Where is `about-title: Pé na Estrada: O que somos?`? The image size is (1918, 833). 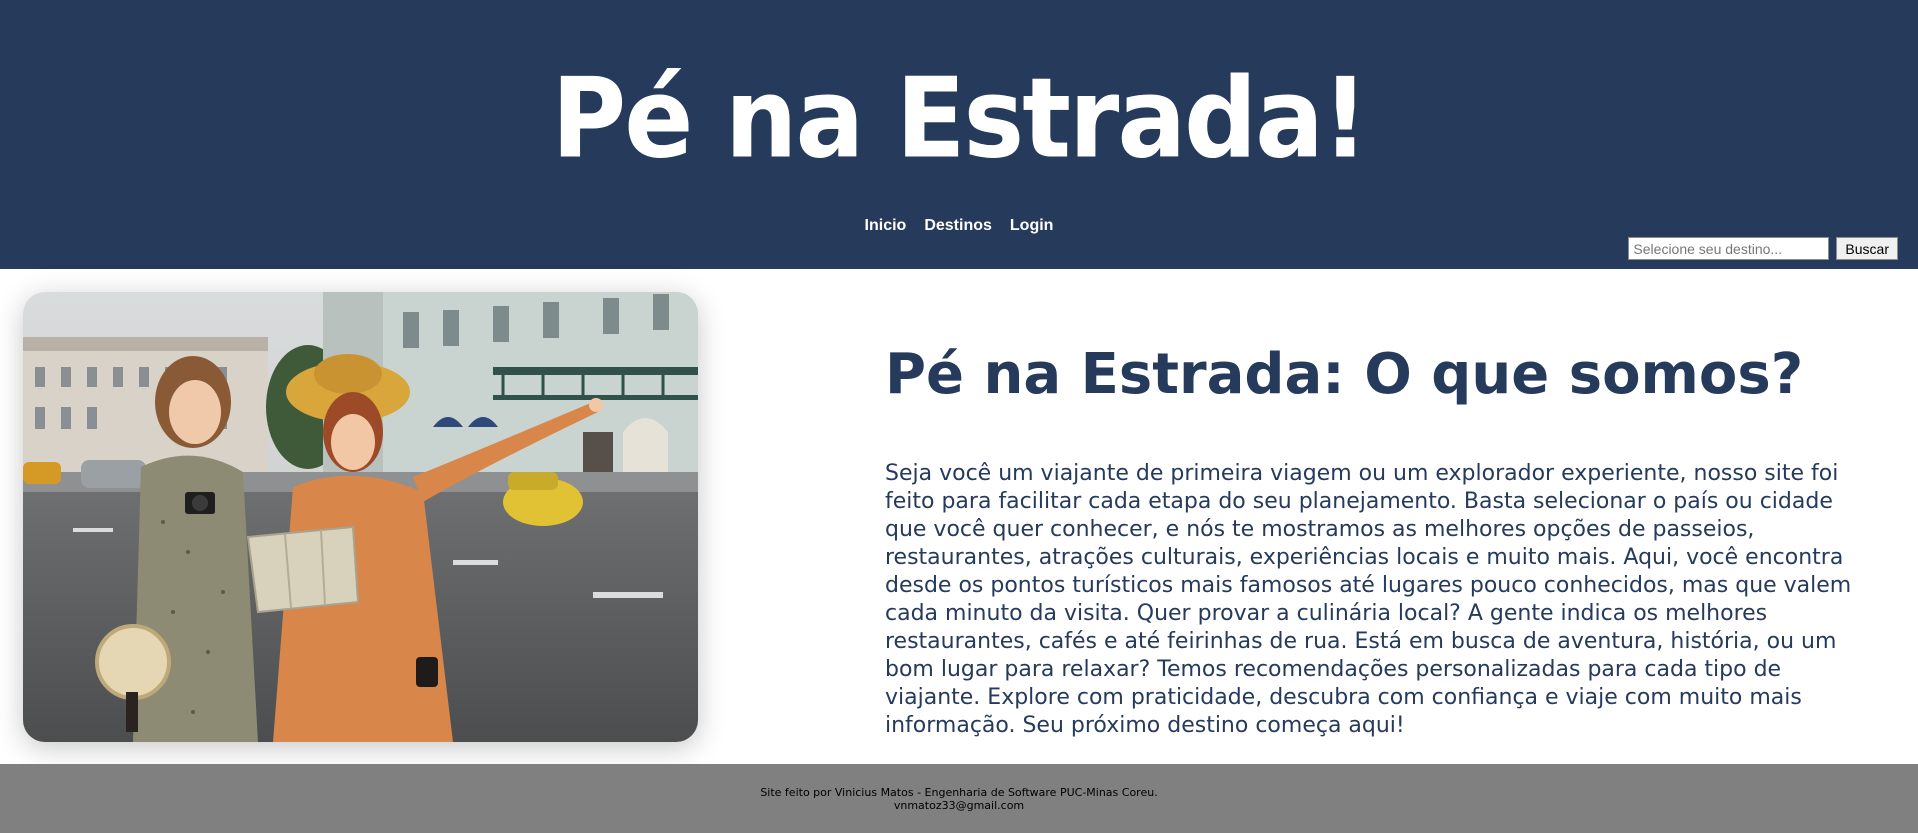 about-title: Pé na Estrada: O que somos? is located at coordinates (1344, 374).